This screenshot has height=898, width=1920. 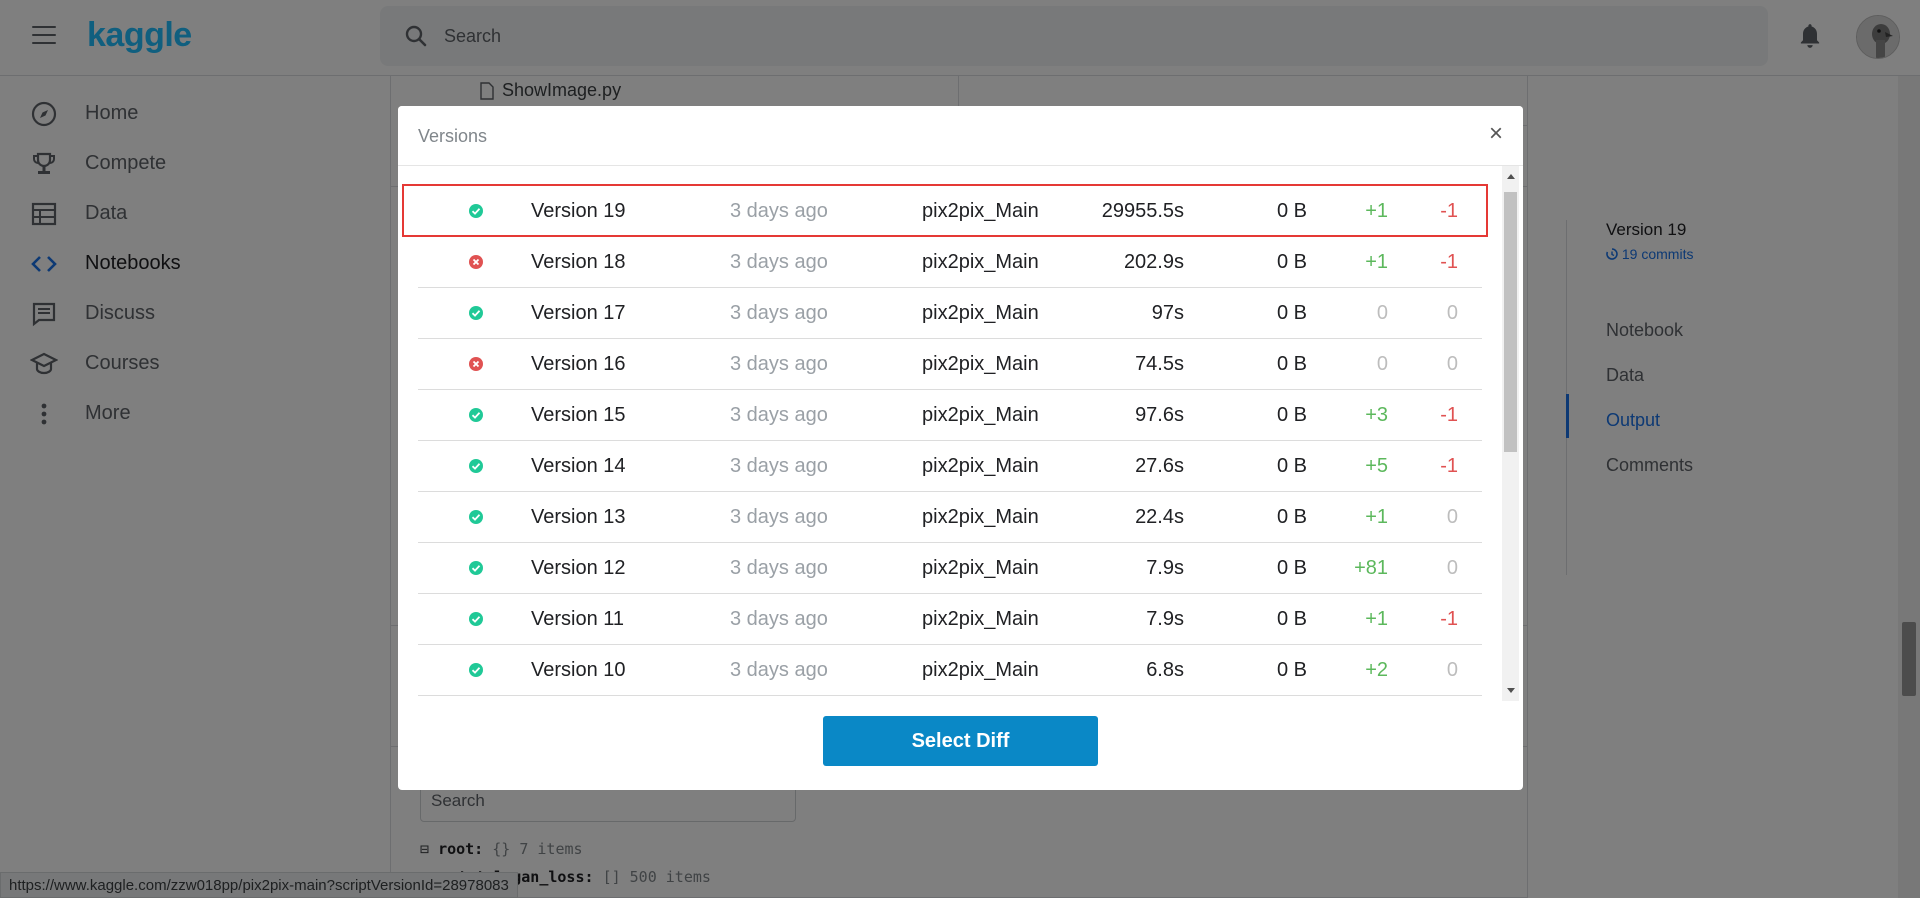 I want to click on version-label: Version 14, so click(x=578, y=466).